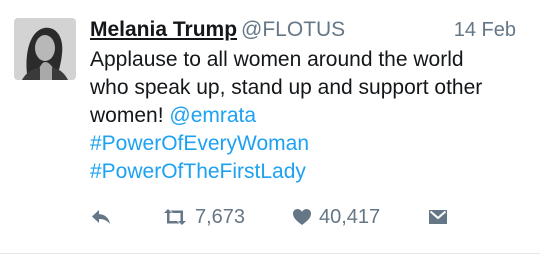 The width and height of the screenshot is (540, 256). I want to click on author-display-name: Melania Trump, so click(163, 29).